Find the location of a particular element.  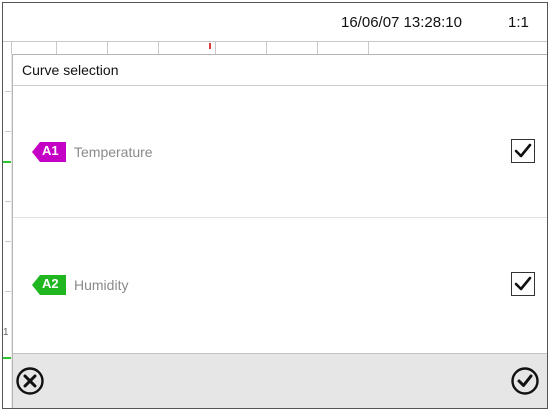

confirm-button is located at coordinates (525, 381).